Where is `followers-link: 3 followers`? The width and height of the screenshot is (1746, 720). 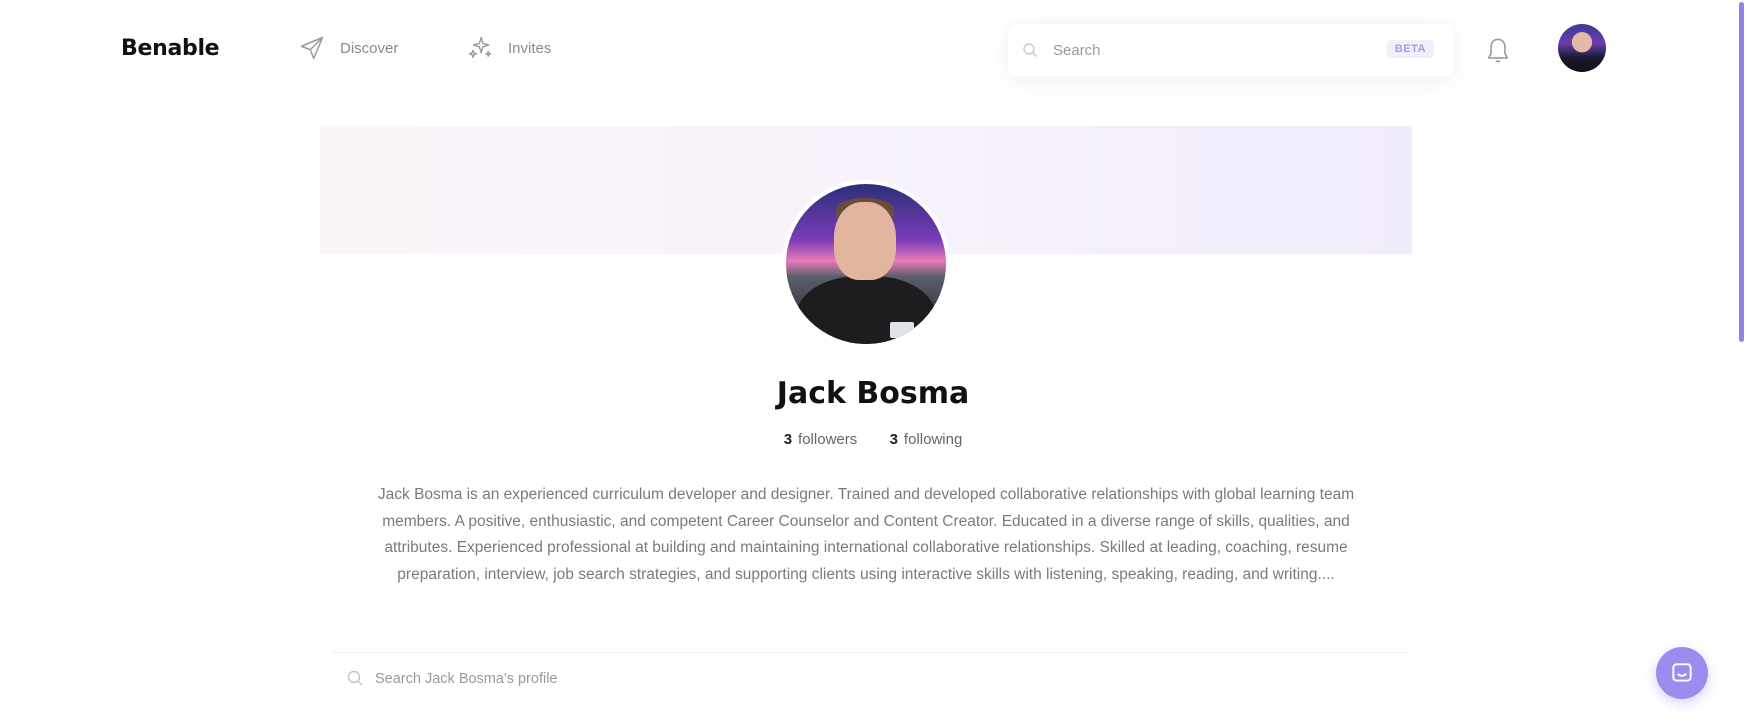
followers-link: 3 followers is located at coordinates (823, 439).